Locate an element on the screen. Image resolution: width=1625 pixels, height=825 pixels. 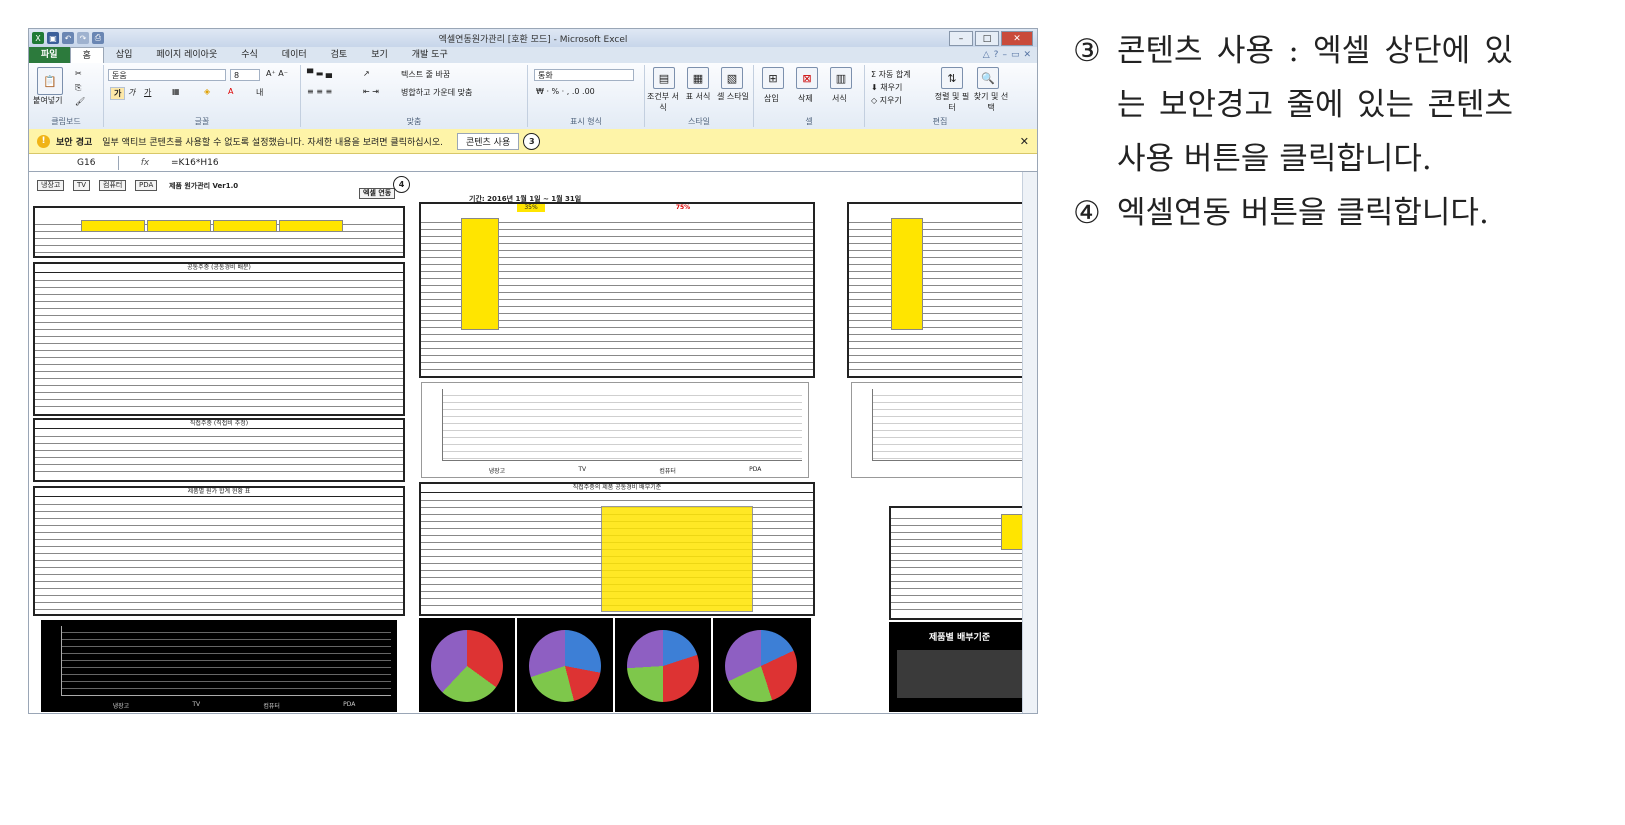
undo-icon: ↶ is located at coordinates (68, 38).